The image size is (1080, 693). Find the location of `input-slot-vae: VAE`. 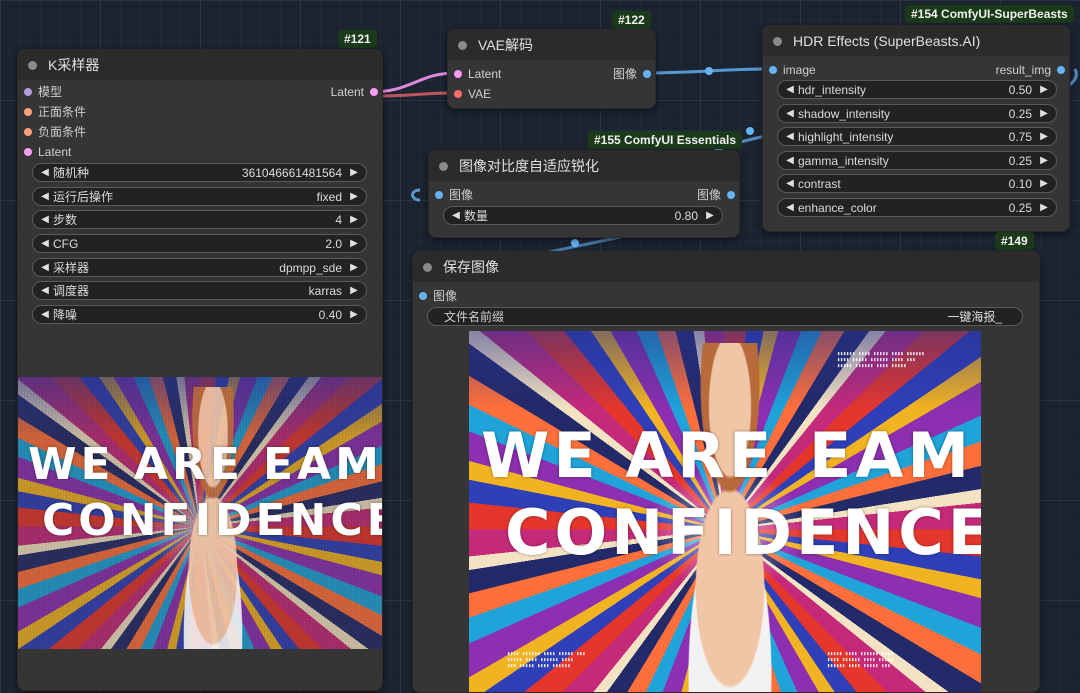

input-slot-vae: VAE is located at coordinates (472, 94).